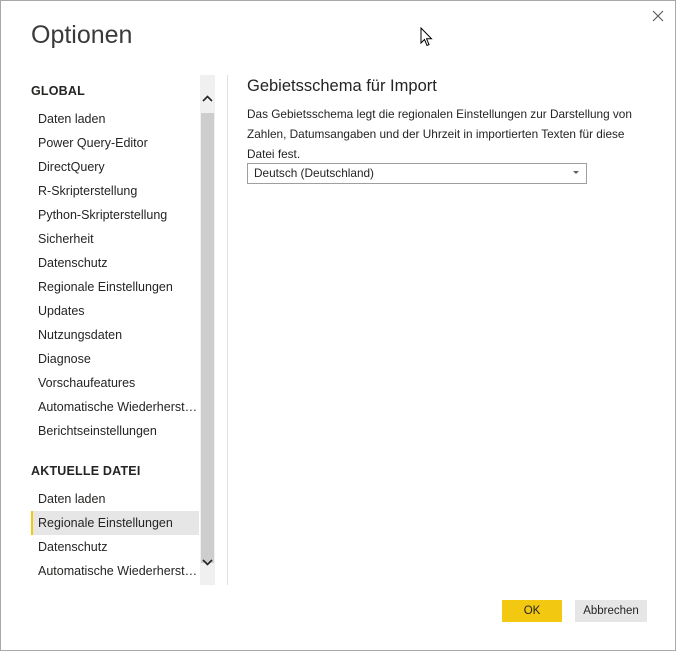  Describe the element at coordinates (115, 191) in the screenshot. I see `sidebar-item-r-scripting: R-Skripterstellung` at that location.